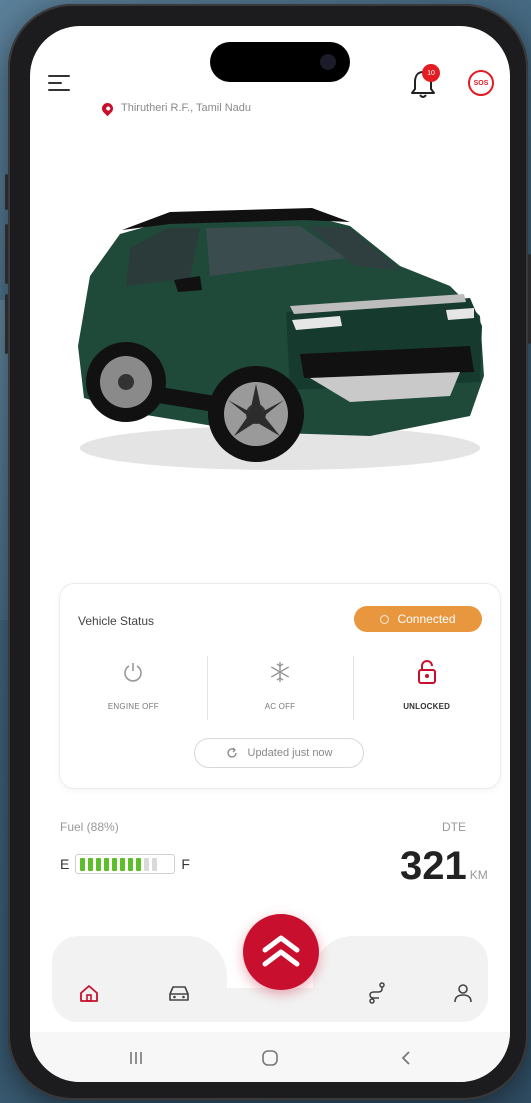 The height and width of the screenshot is (1103, 531). I want to click on ac-status: AC OFF, so click(280, 689).